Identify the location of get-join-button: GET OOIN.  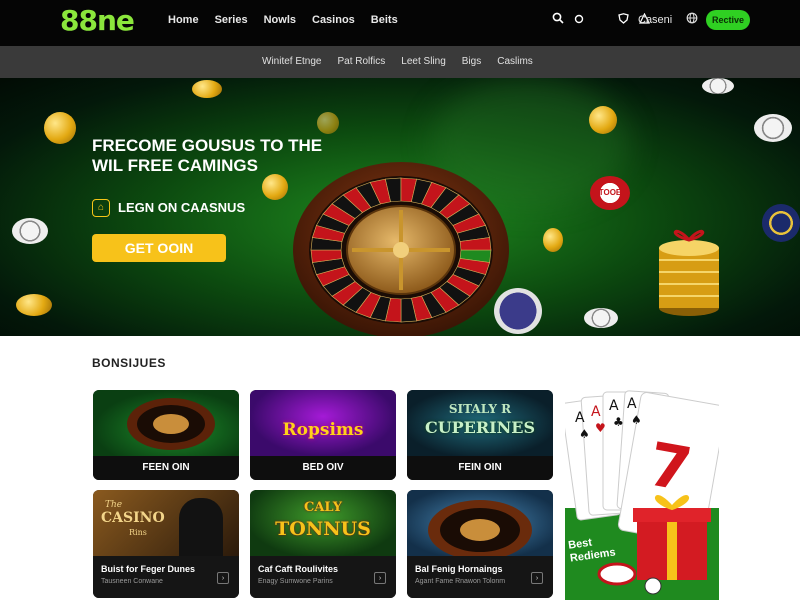
(159, 248).